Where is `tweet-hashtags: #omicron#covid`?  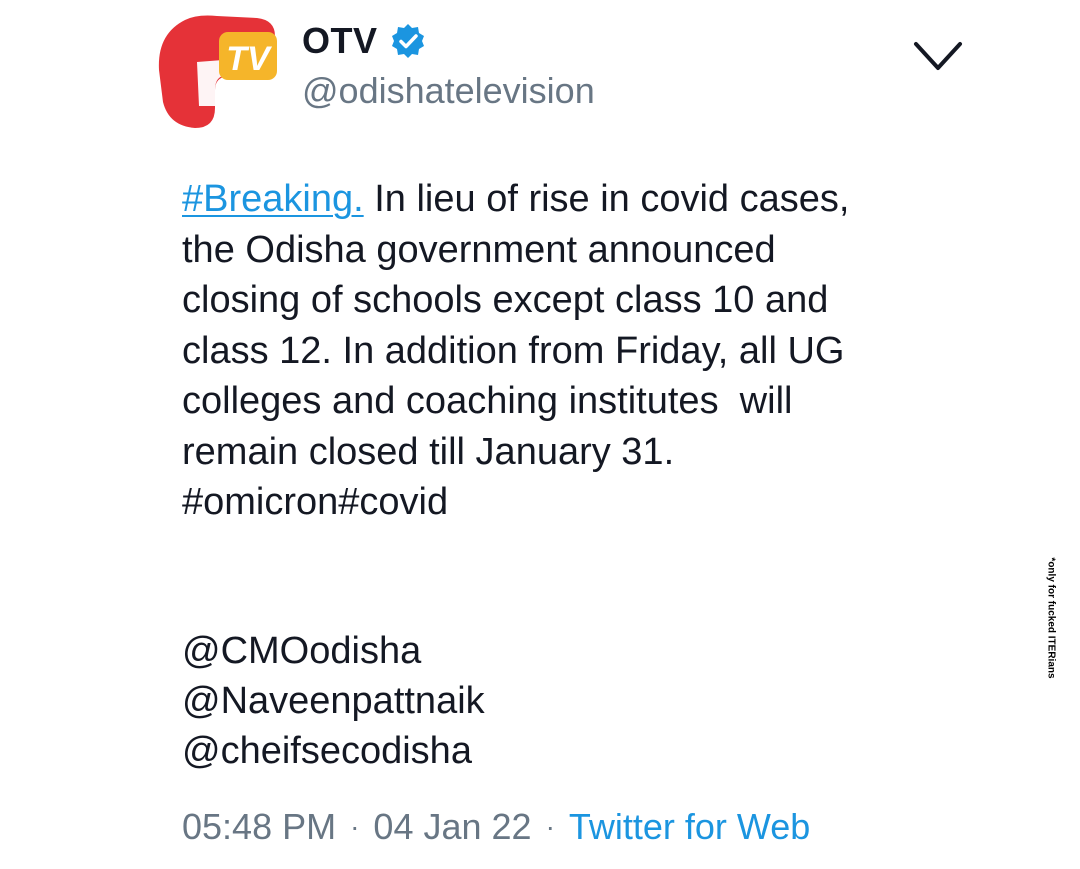 tweet-hashtags: #omicron#covid is located at coordinates (315, 502).